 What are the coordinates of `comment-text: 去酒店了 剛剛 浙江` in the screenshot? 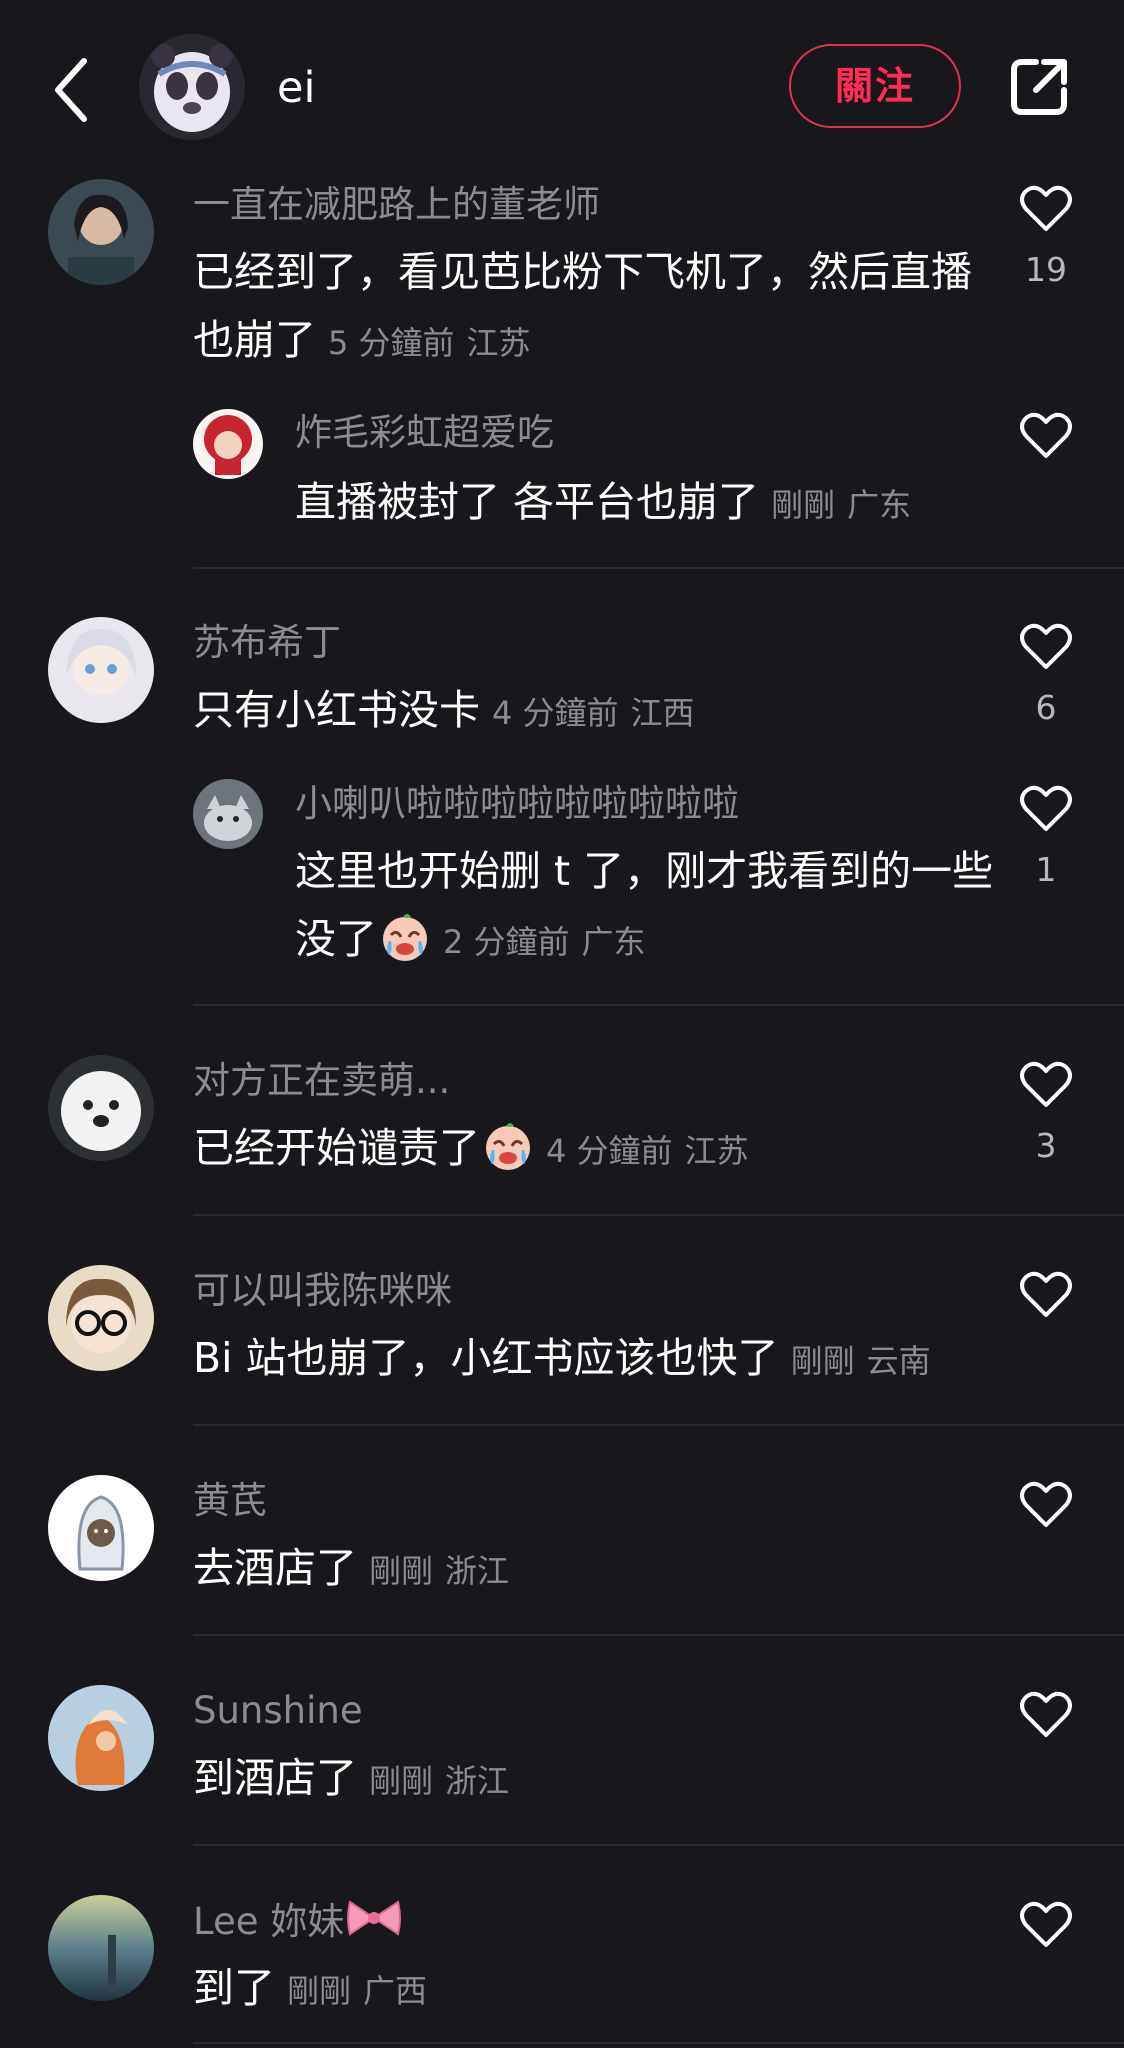 It's located at (583, 1569).